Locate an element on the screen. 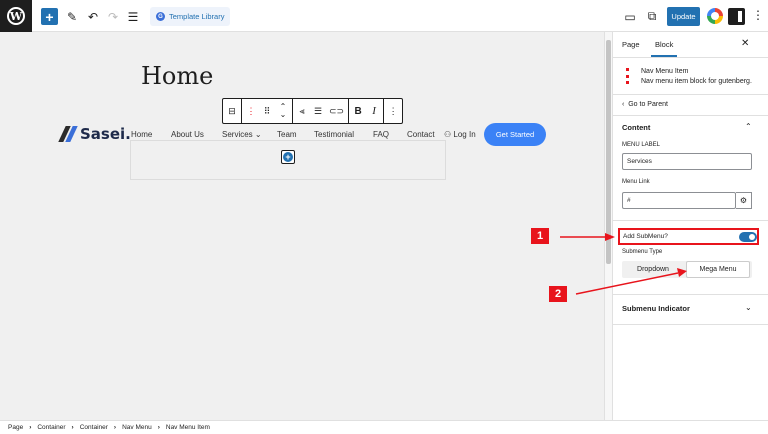  add-submenu-block-button: + is located at coordinates (288, 157).